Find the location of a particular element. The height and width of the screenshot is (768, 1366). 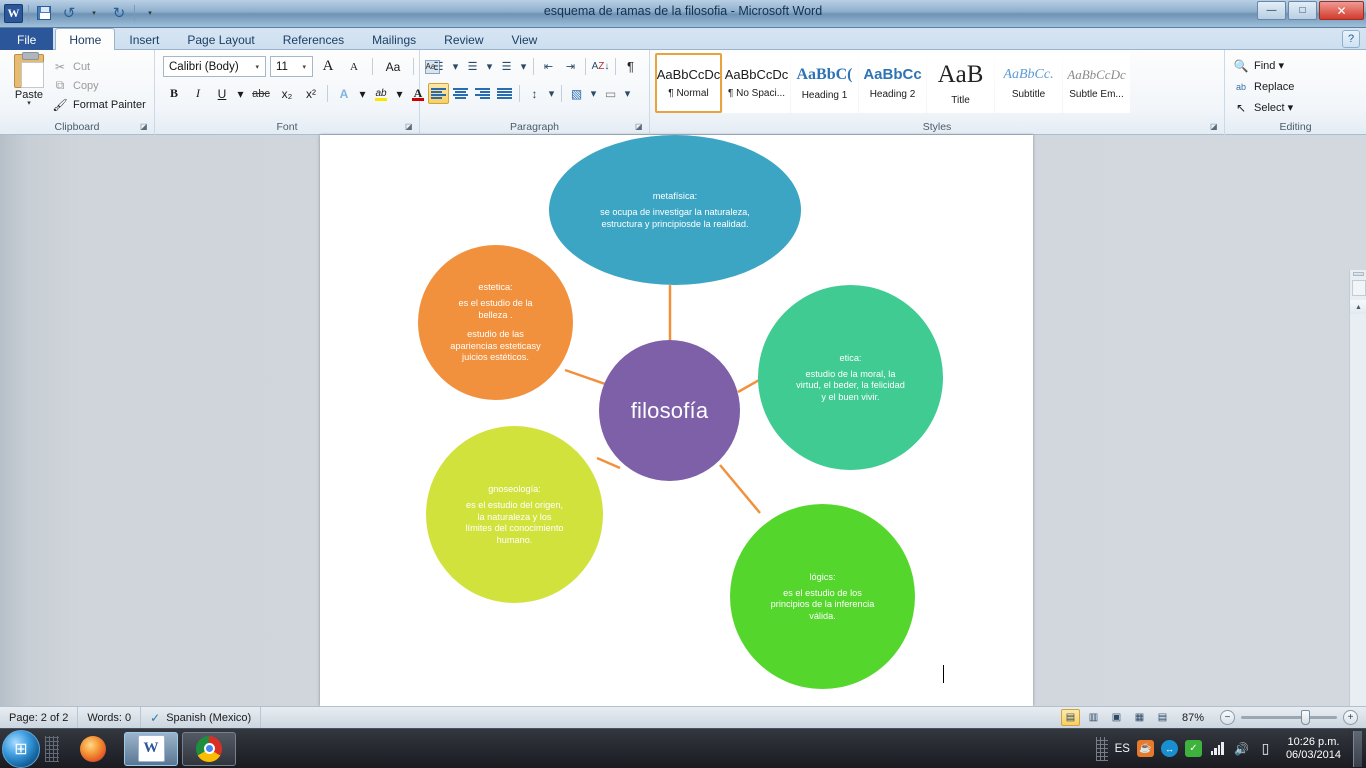

multilevel-list-button: ☰ is located at coordinates (506, 66).